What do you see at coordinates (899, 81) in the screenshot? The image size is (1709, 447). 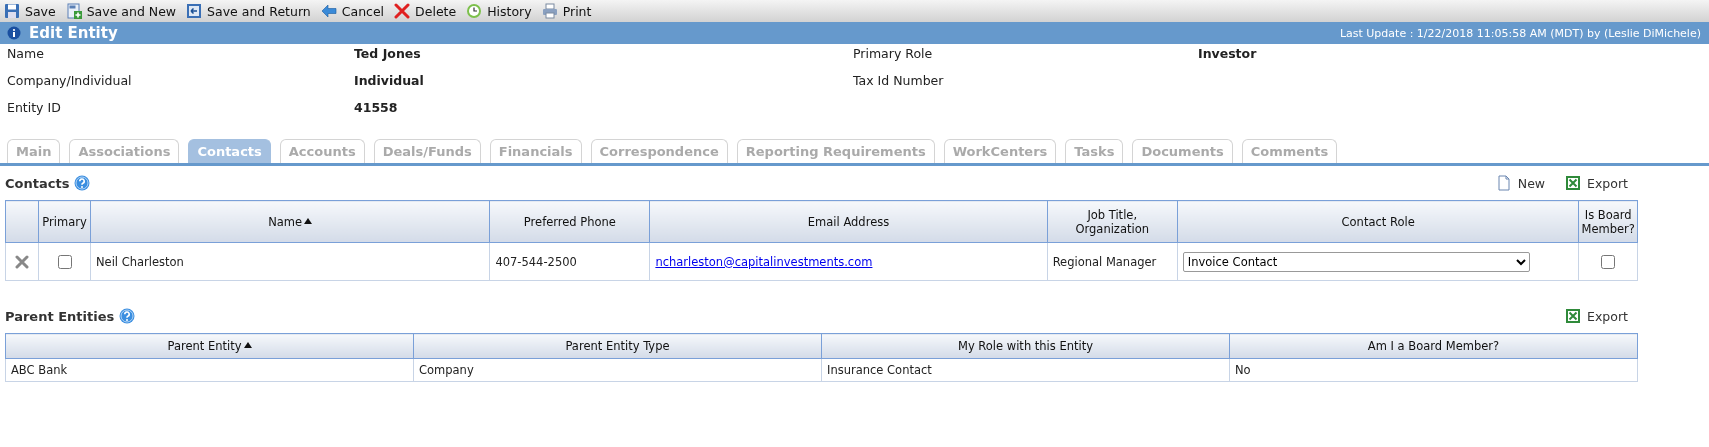 I see `field-label: Tax Id Number` at bounding box center [899, 81].